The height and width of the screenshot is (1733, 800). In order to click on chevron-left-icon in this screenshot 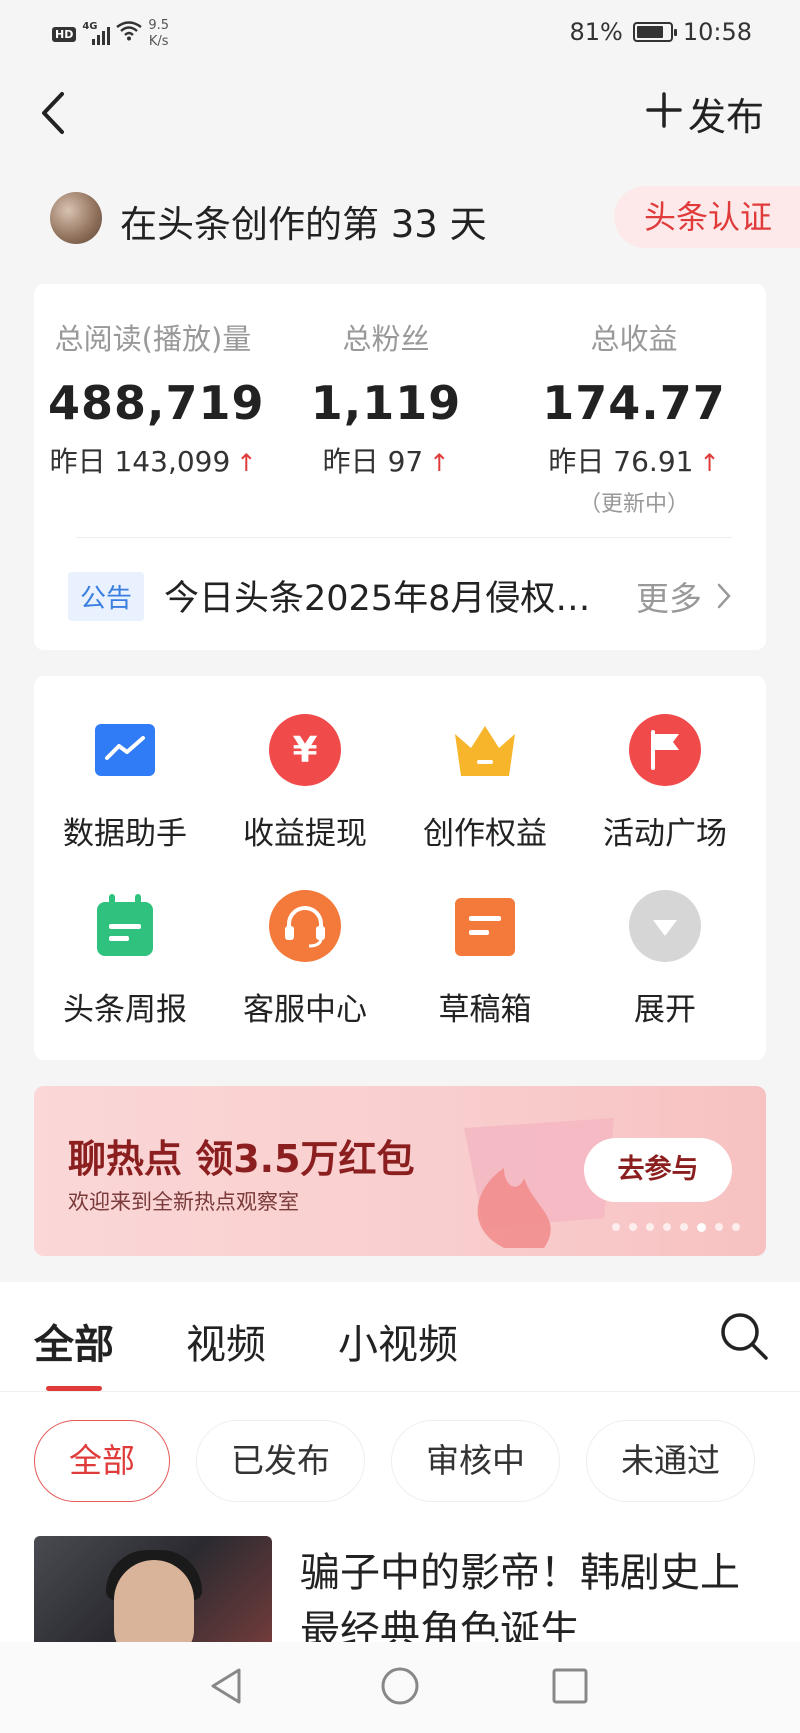, I will do `click(53, 113)`.